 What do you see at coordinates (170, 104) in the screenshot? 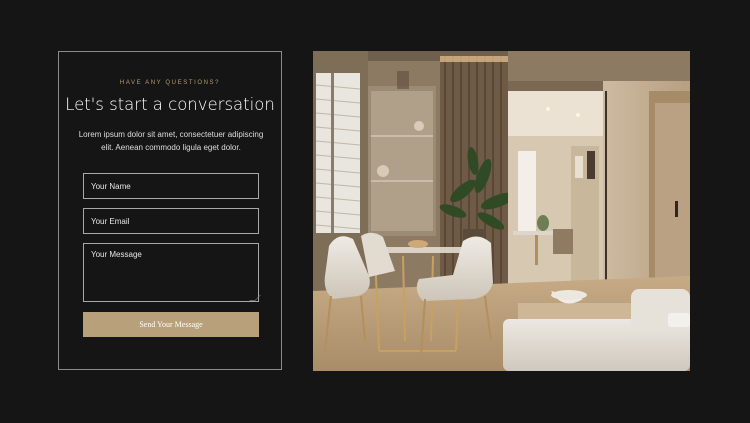
I see `page-title: Let's start a conversation` at bounding box center [170, 104].